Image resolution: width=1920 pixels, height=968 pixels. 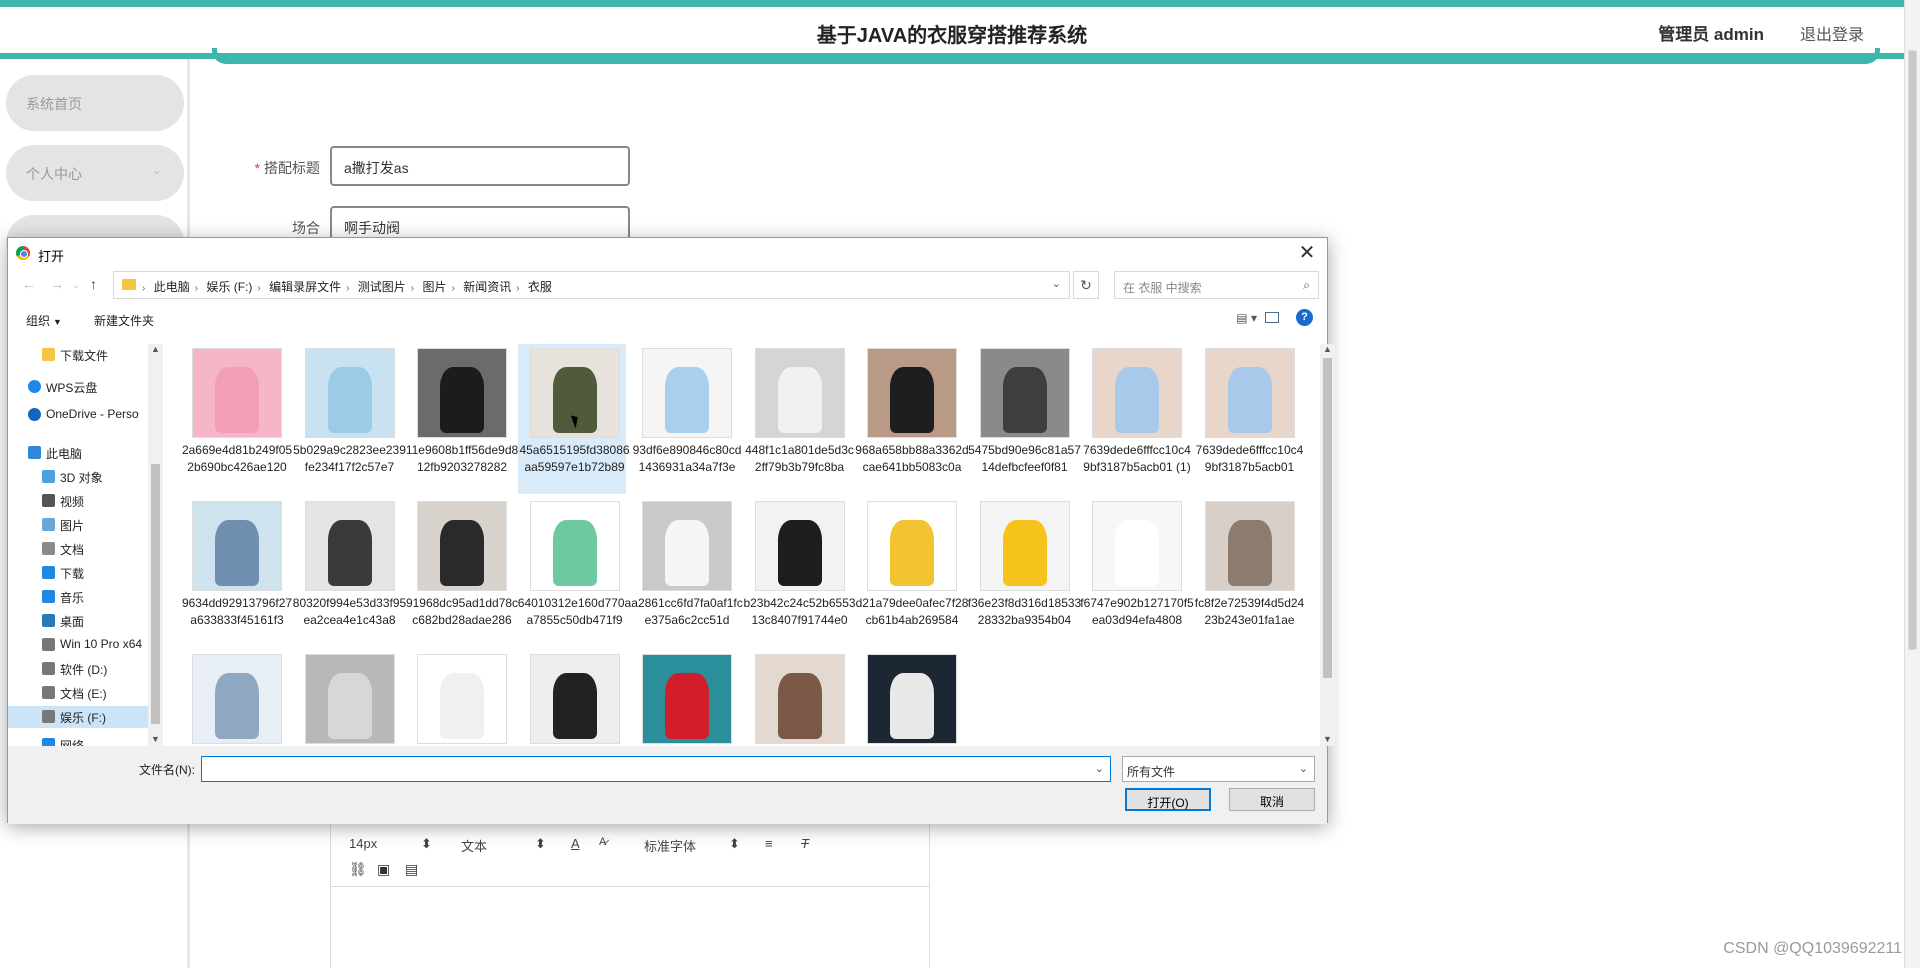 I want to click on file-item: 7639dede6fffcc10c49bf3187b5acb01 (1), so click(x=1135, y=419).